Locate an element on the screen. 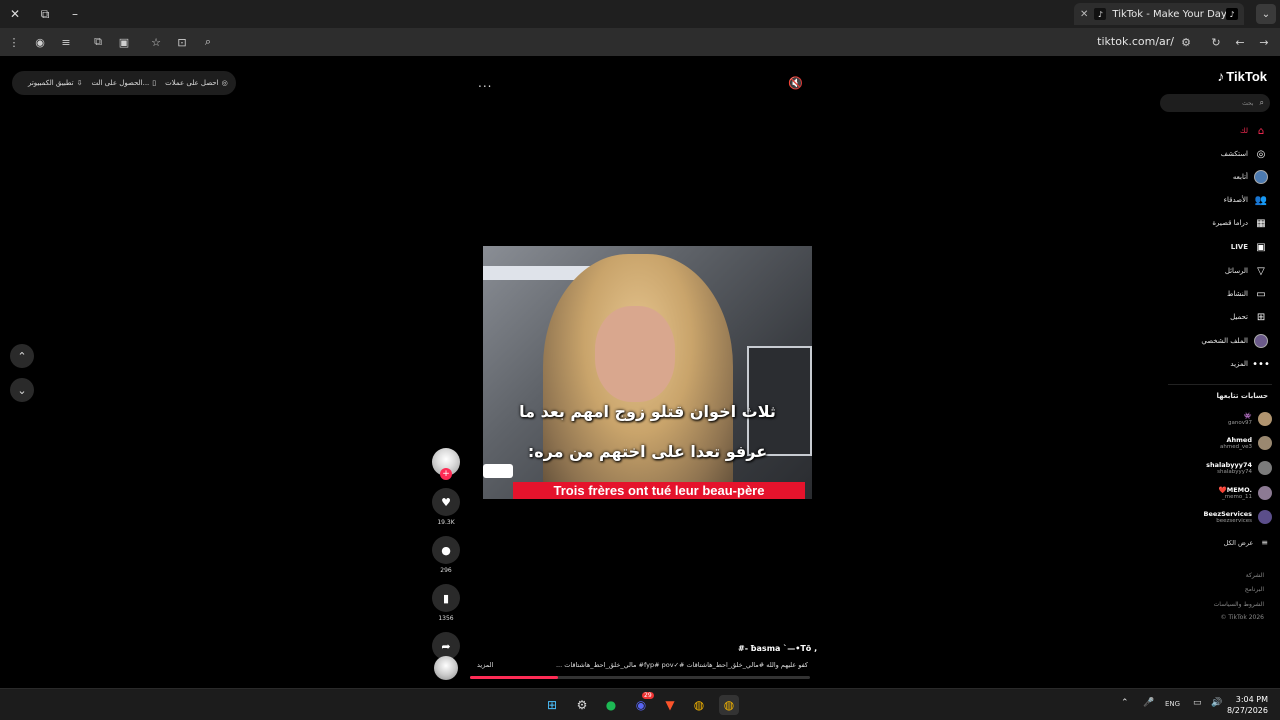 The width and height of the screenshot is (1280, 720). message-box-icon: ▭ is located at coordinates (1261, 294).